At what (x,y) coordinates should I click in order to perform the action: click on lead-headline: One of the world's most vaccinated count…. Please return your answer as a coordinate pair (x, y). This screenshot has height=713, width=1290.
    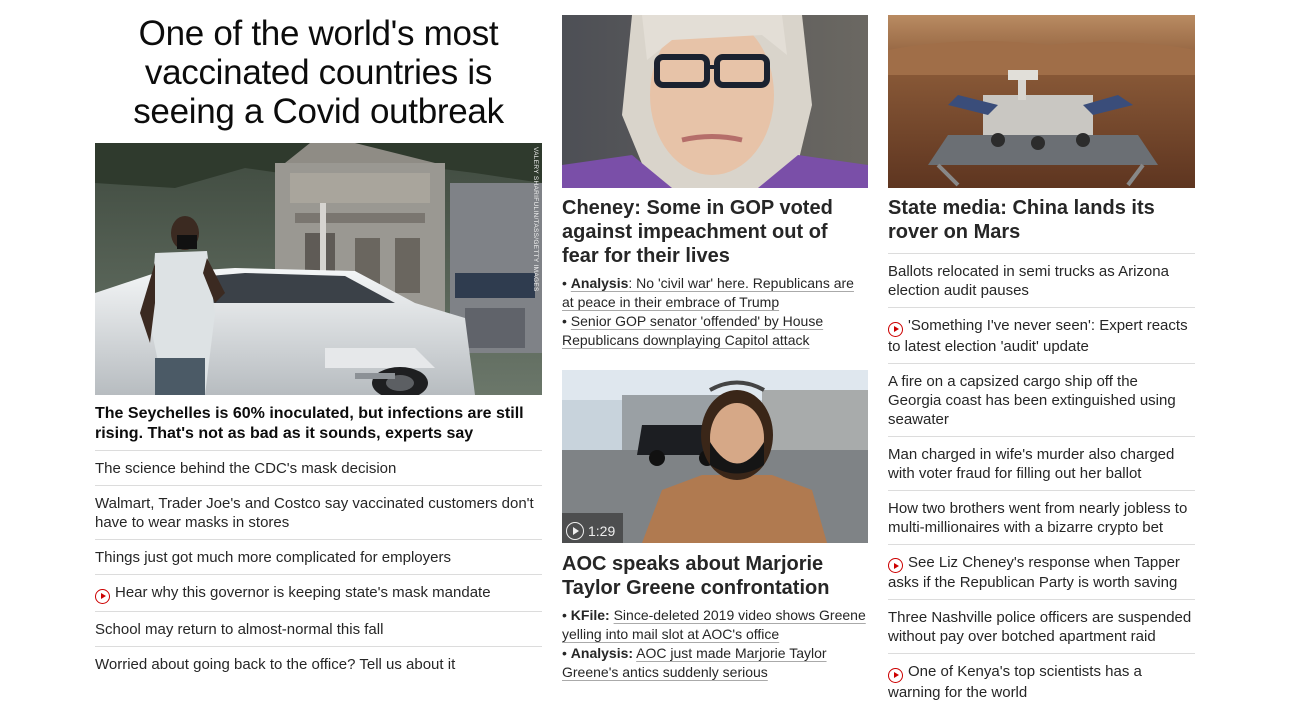
    Looking at the image, I should click on (318, 72).